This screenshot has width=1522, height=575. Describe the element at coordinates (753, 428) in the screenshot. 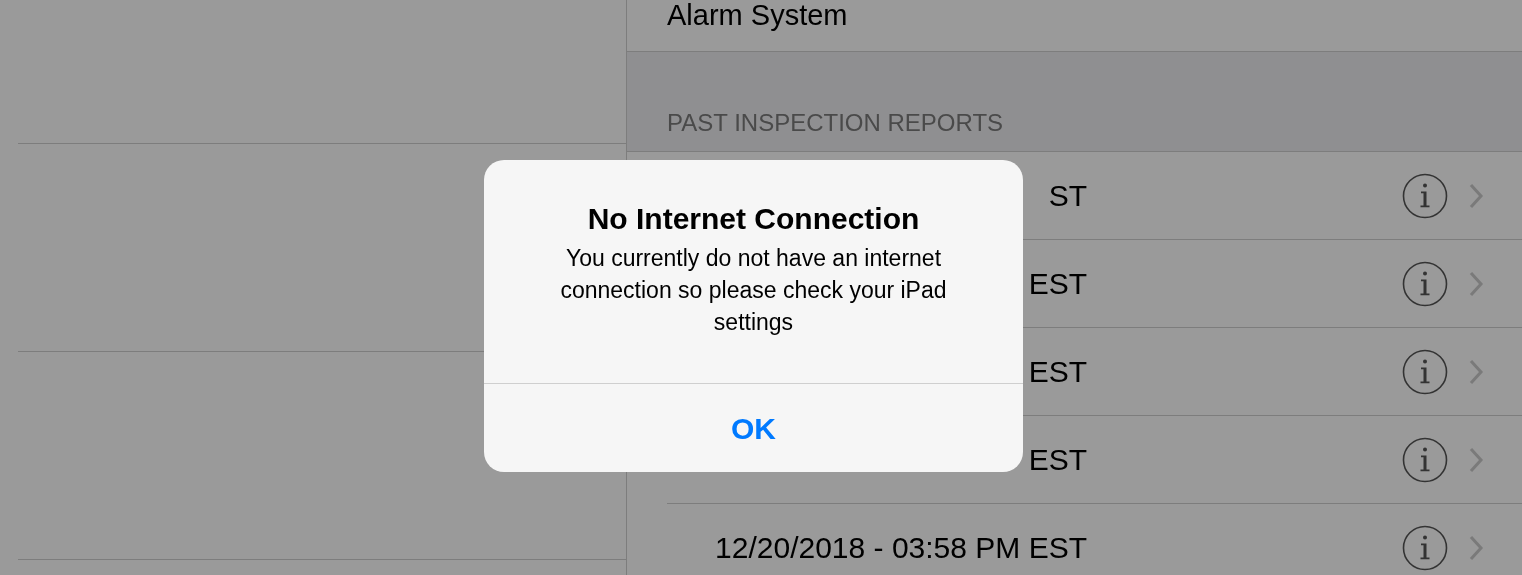

I see `ok-button: OK` at that location.